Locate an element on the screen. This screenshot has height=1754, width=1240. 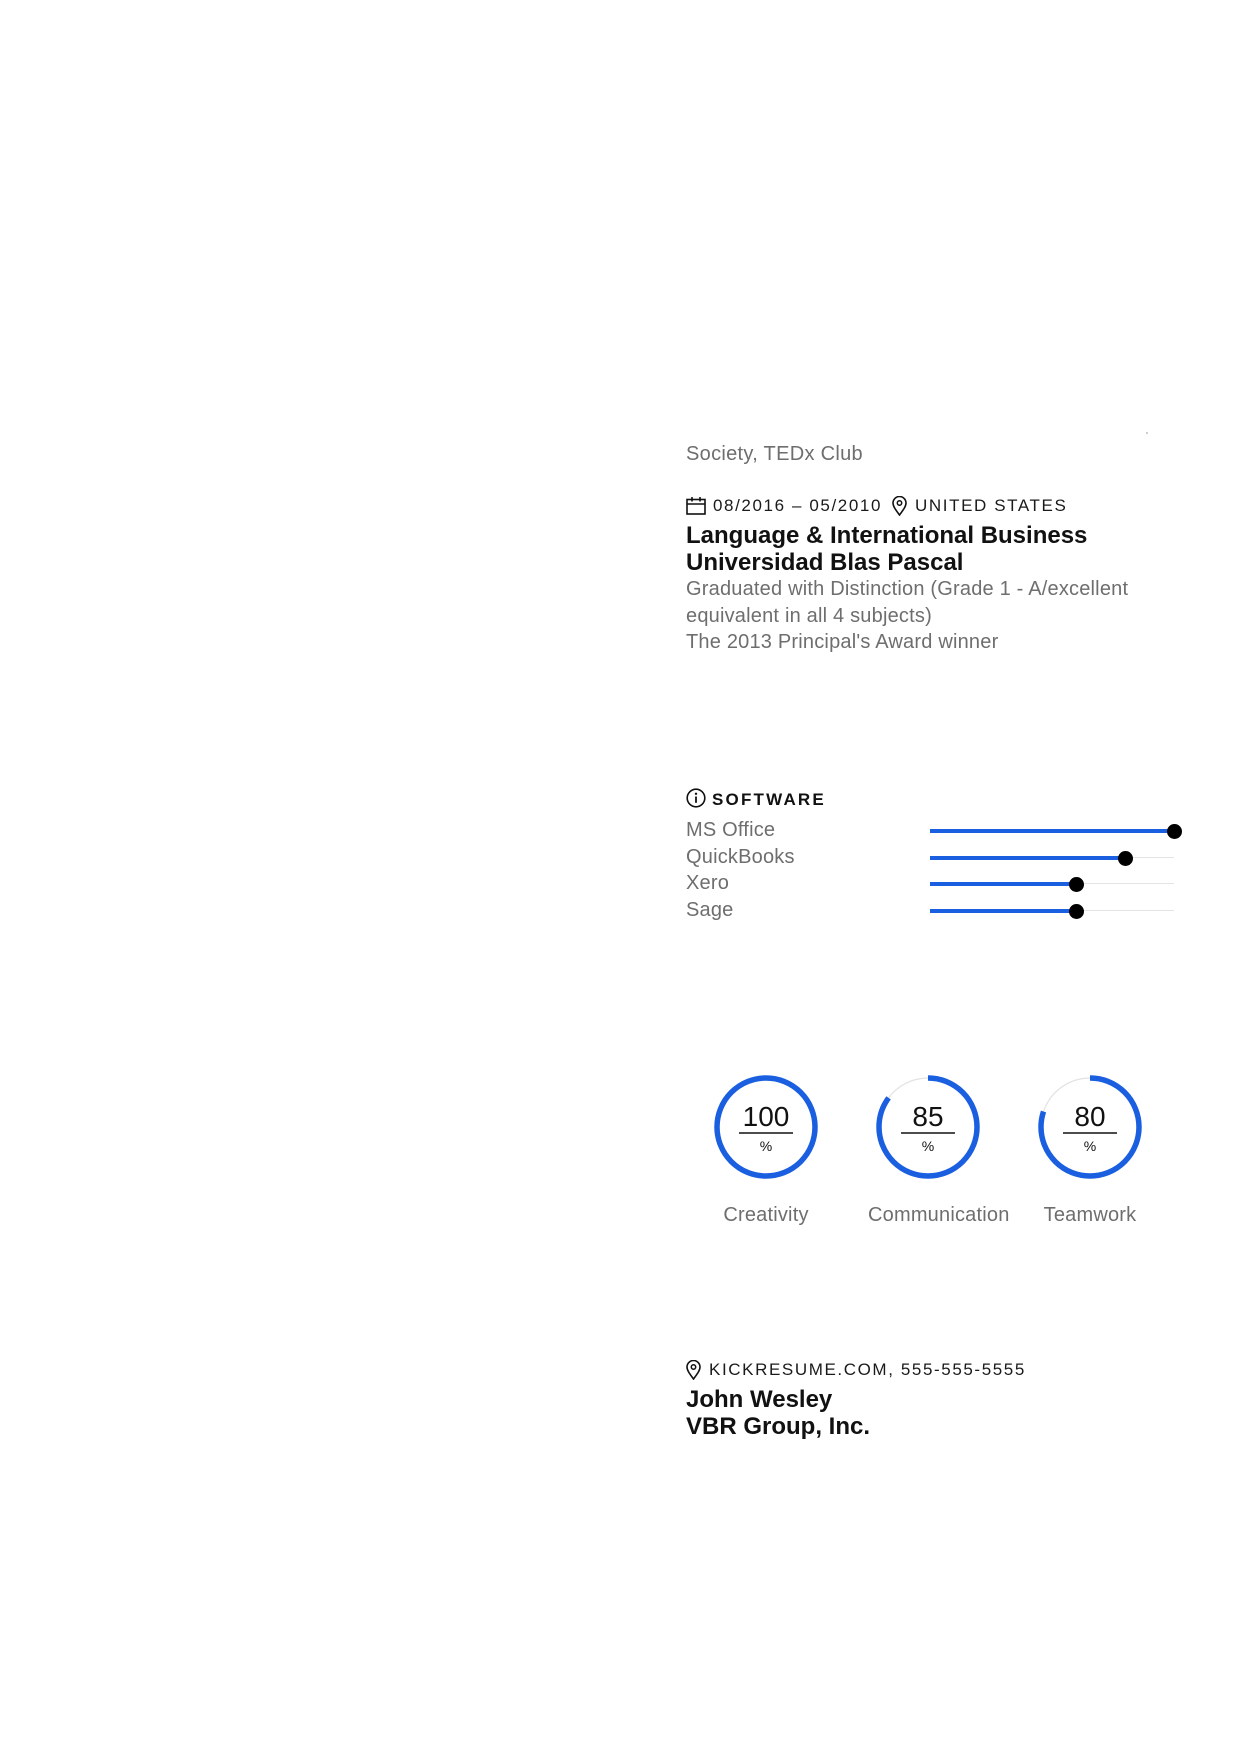
reference-meta: KICKRESUME.COM, 555-555-5555 is located at coordinates (930, 1370).